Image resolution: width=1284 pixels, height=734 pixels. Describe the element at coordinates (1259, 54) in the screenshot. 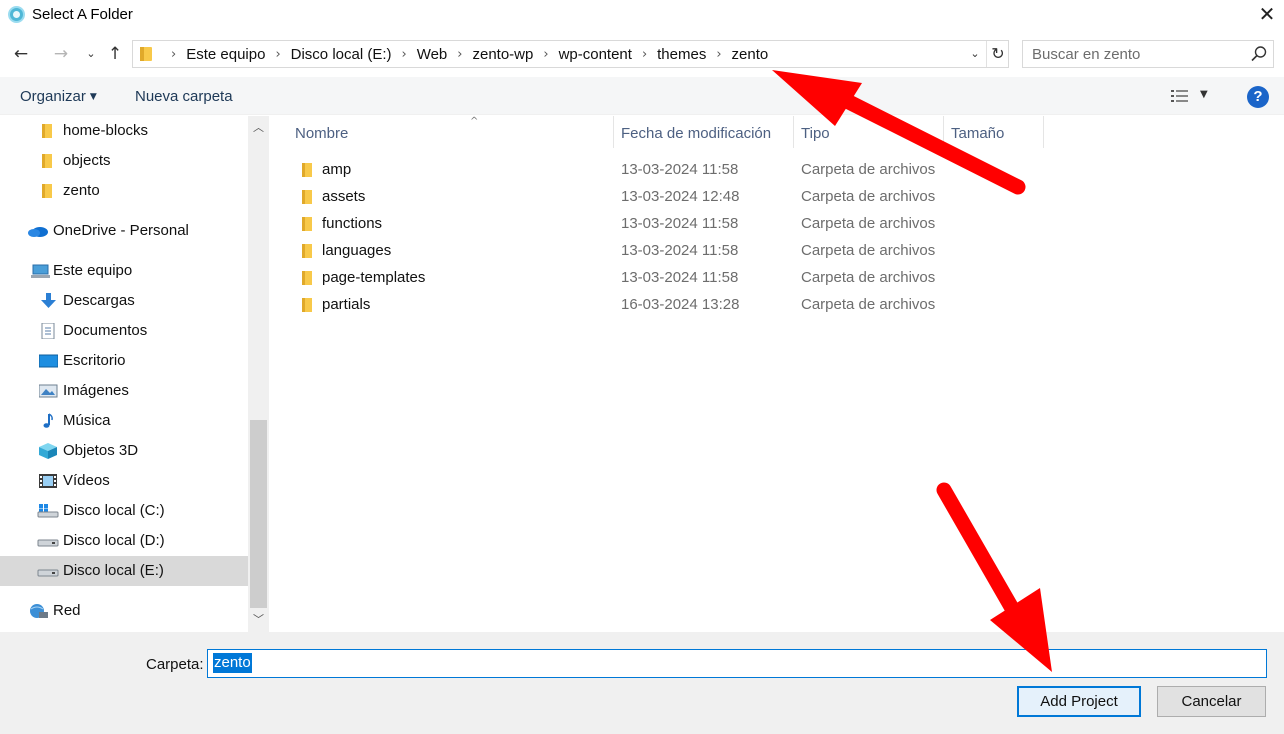

I see `search-icon` at that location.